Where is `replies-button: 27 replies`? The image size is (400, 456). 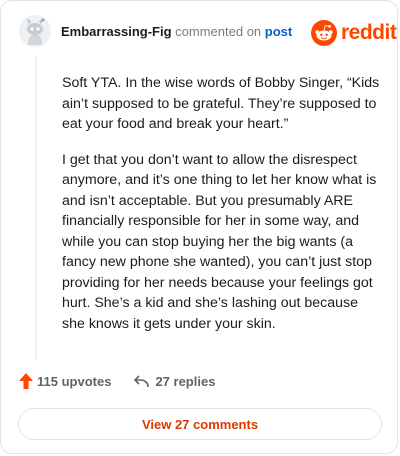
replies-button: 27 replies is located at coordinates (174, 381).